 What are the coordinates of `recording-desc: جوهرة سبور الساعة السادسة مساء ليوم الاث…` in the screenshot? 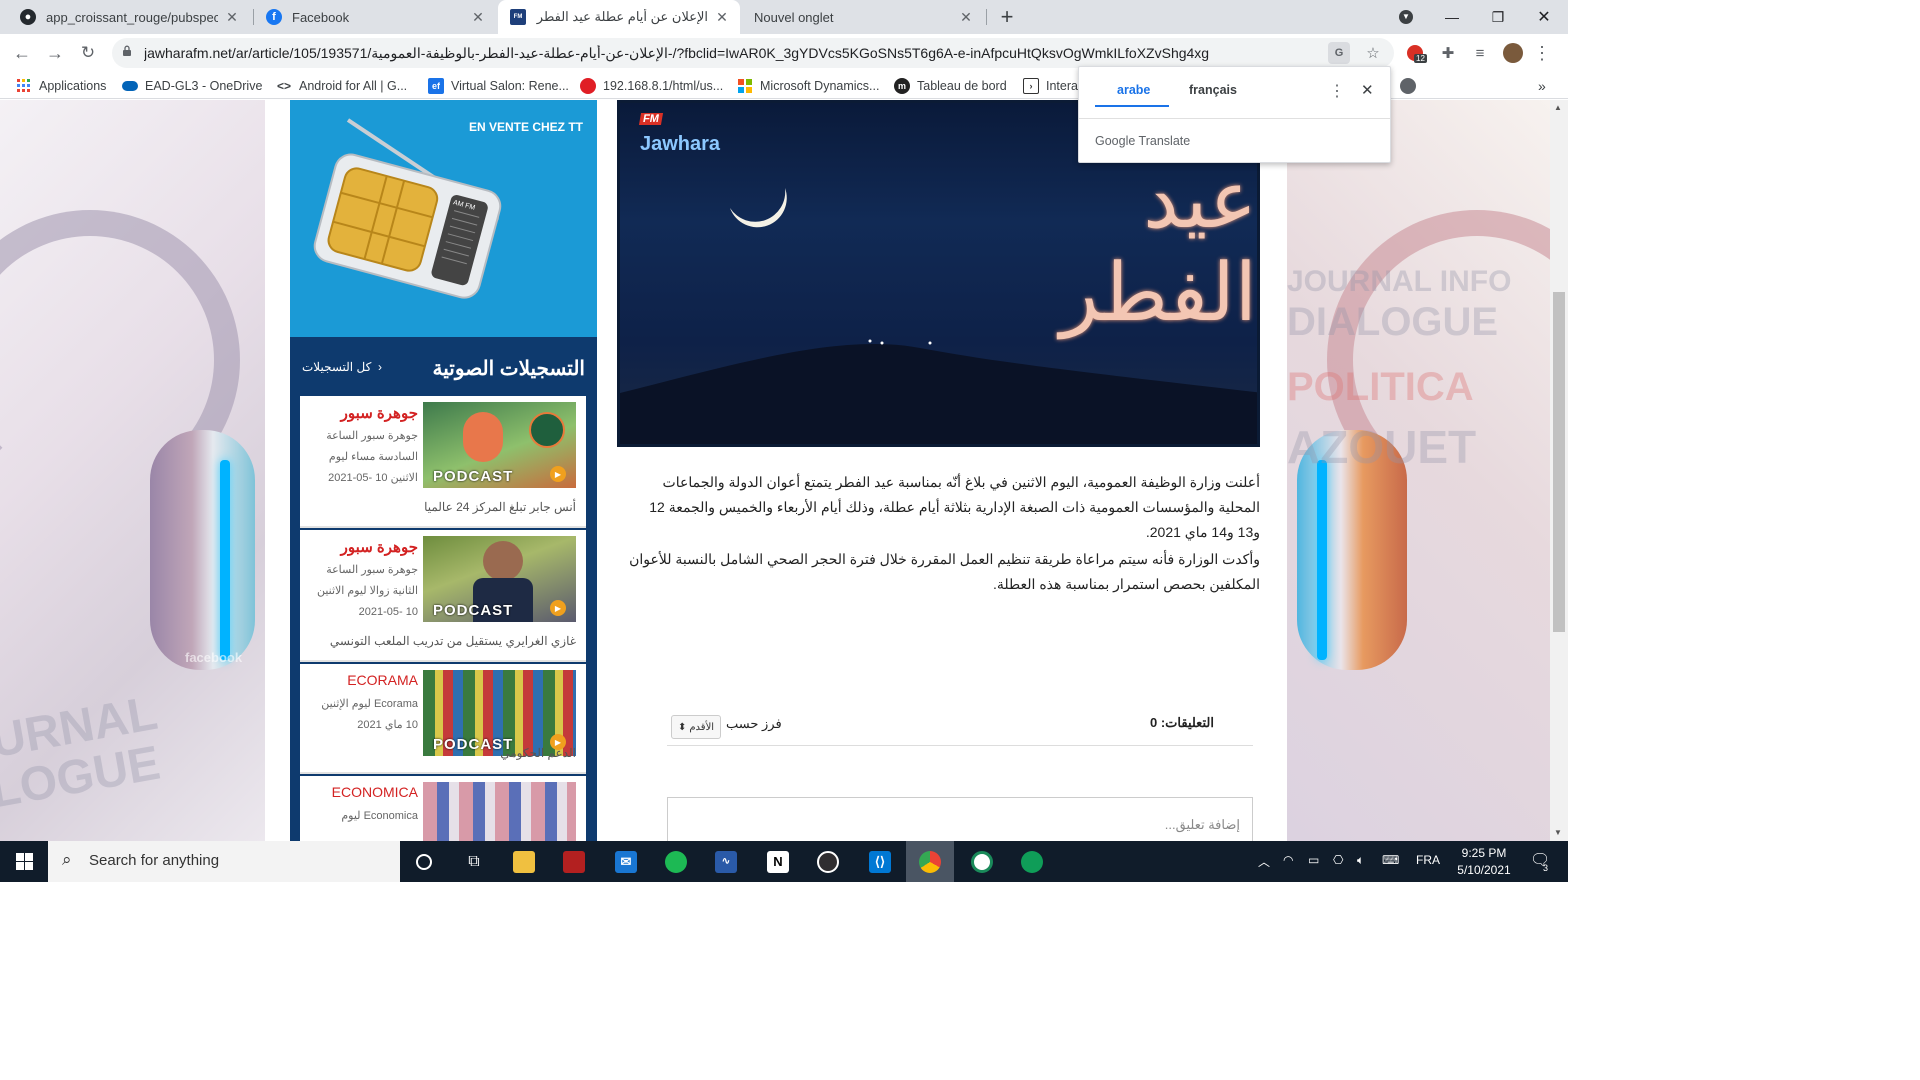 It's located at (372, 457).